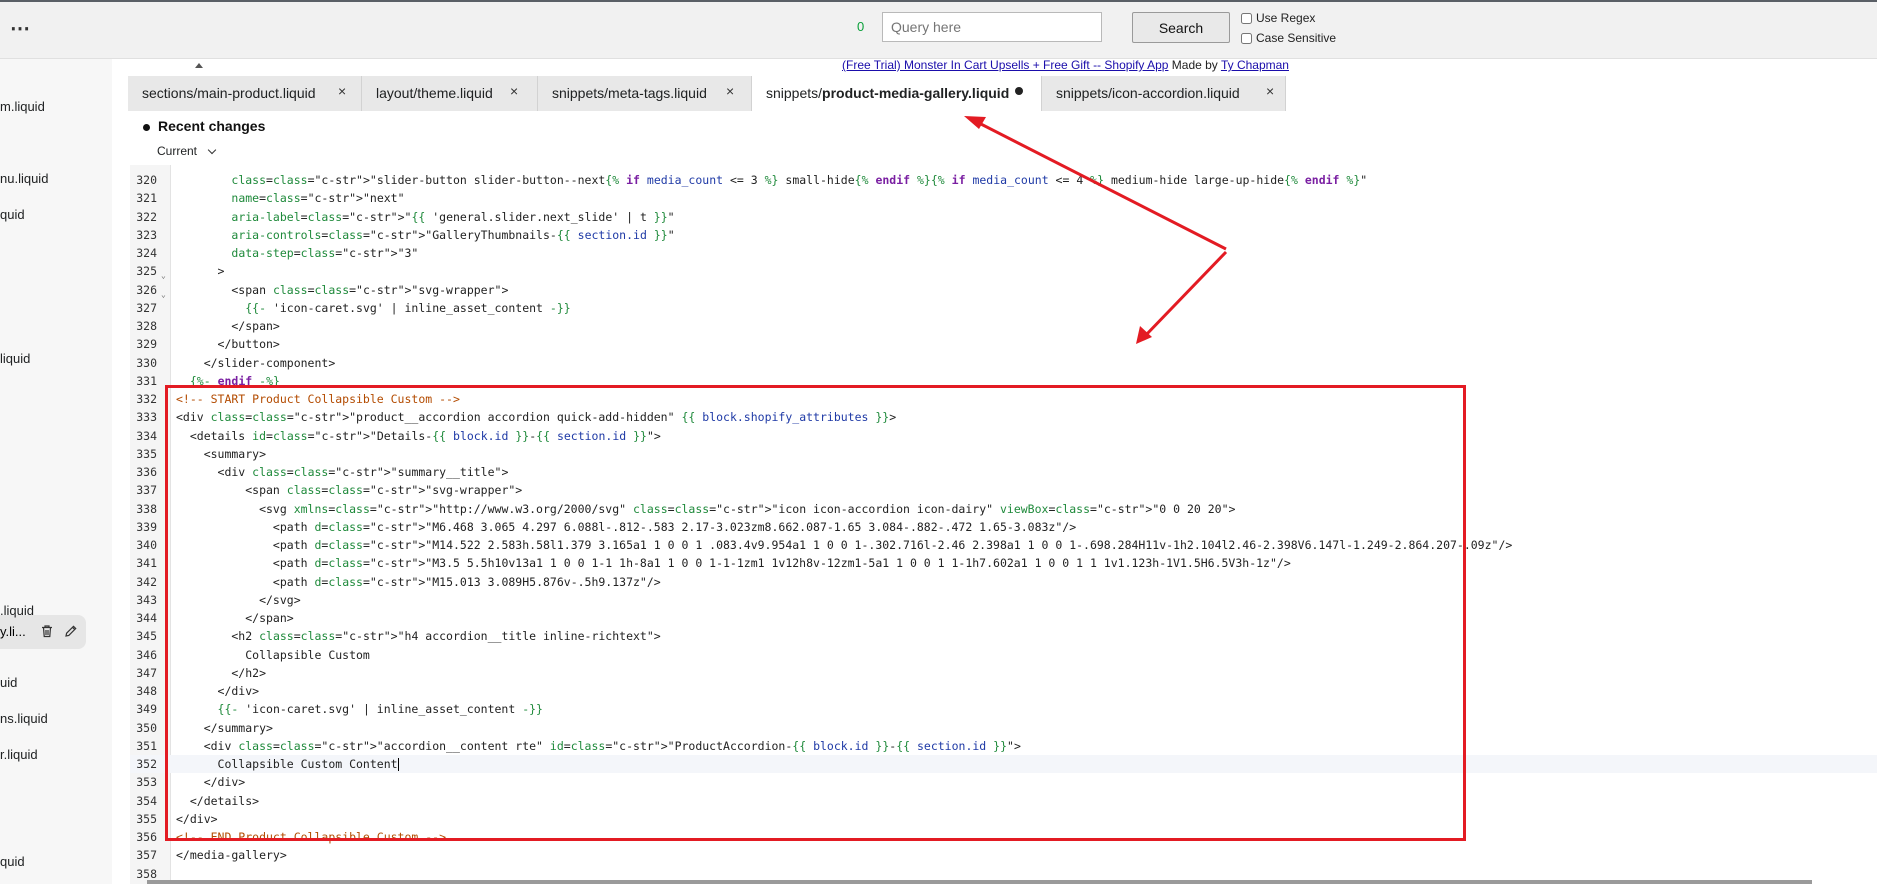 Image resolution: width=1877 pixels, height=884 pixels. I want to click on arrow-to-code, so click(1185, 294).